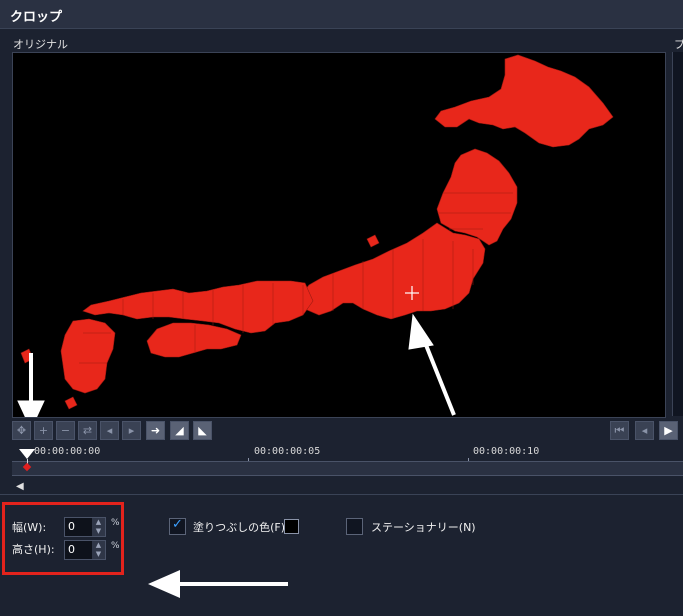 This screenshot has height=616, width=683. Describe the element at coordinates (506, 451) in the screenshot. I see `timecode-label: 00:00:00:10` at that location.